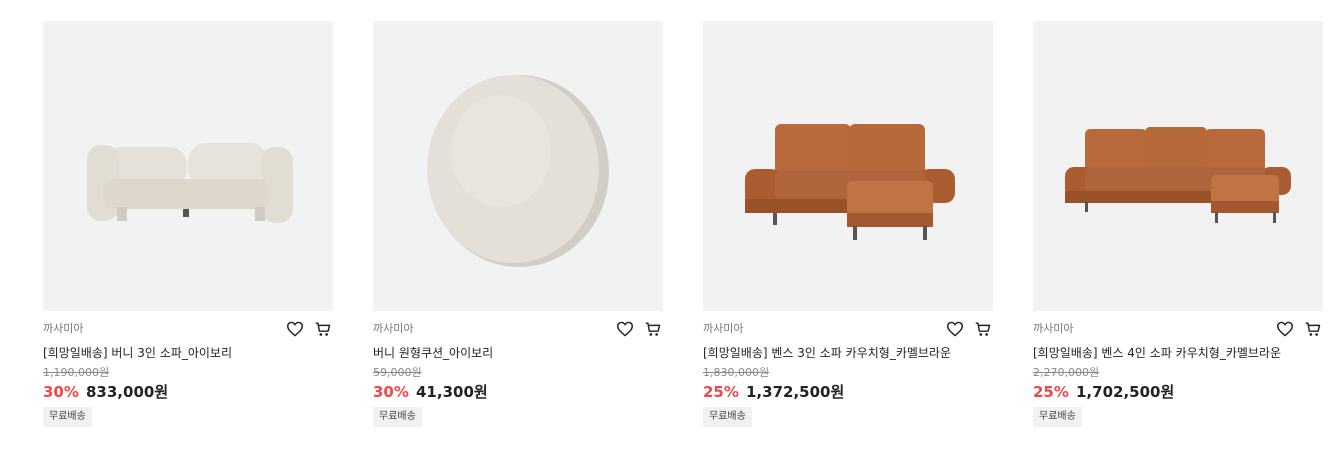 Image resolution: width=1341 pixels, height=464 pixels. I want to click on sale-price: 1,702,500원, so click(1125, 392).